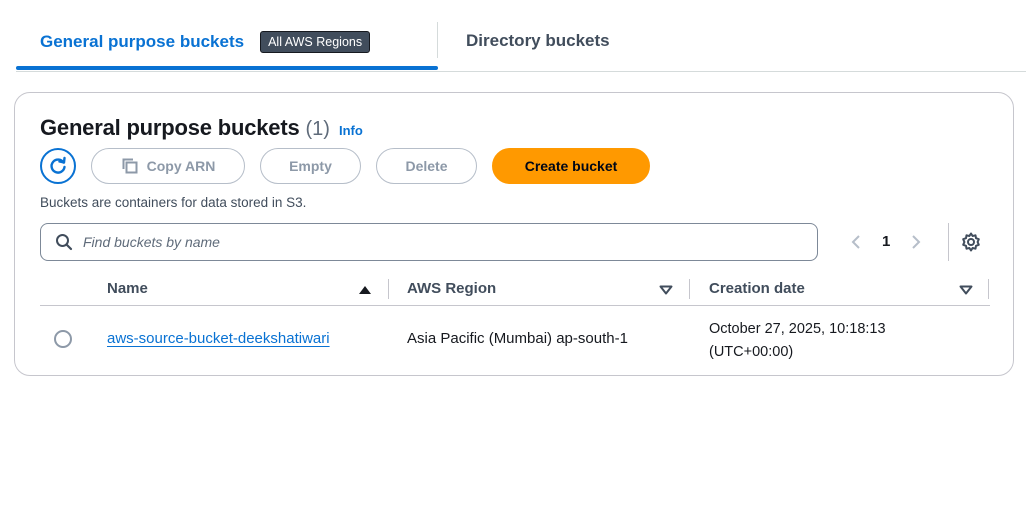  Describe the element at coordinates (515, 288) in the screenshot. I see `table-header: Name AWS Region Creation date` at that location.